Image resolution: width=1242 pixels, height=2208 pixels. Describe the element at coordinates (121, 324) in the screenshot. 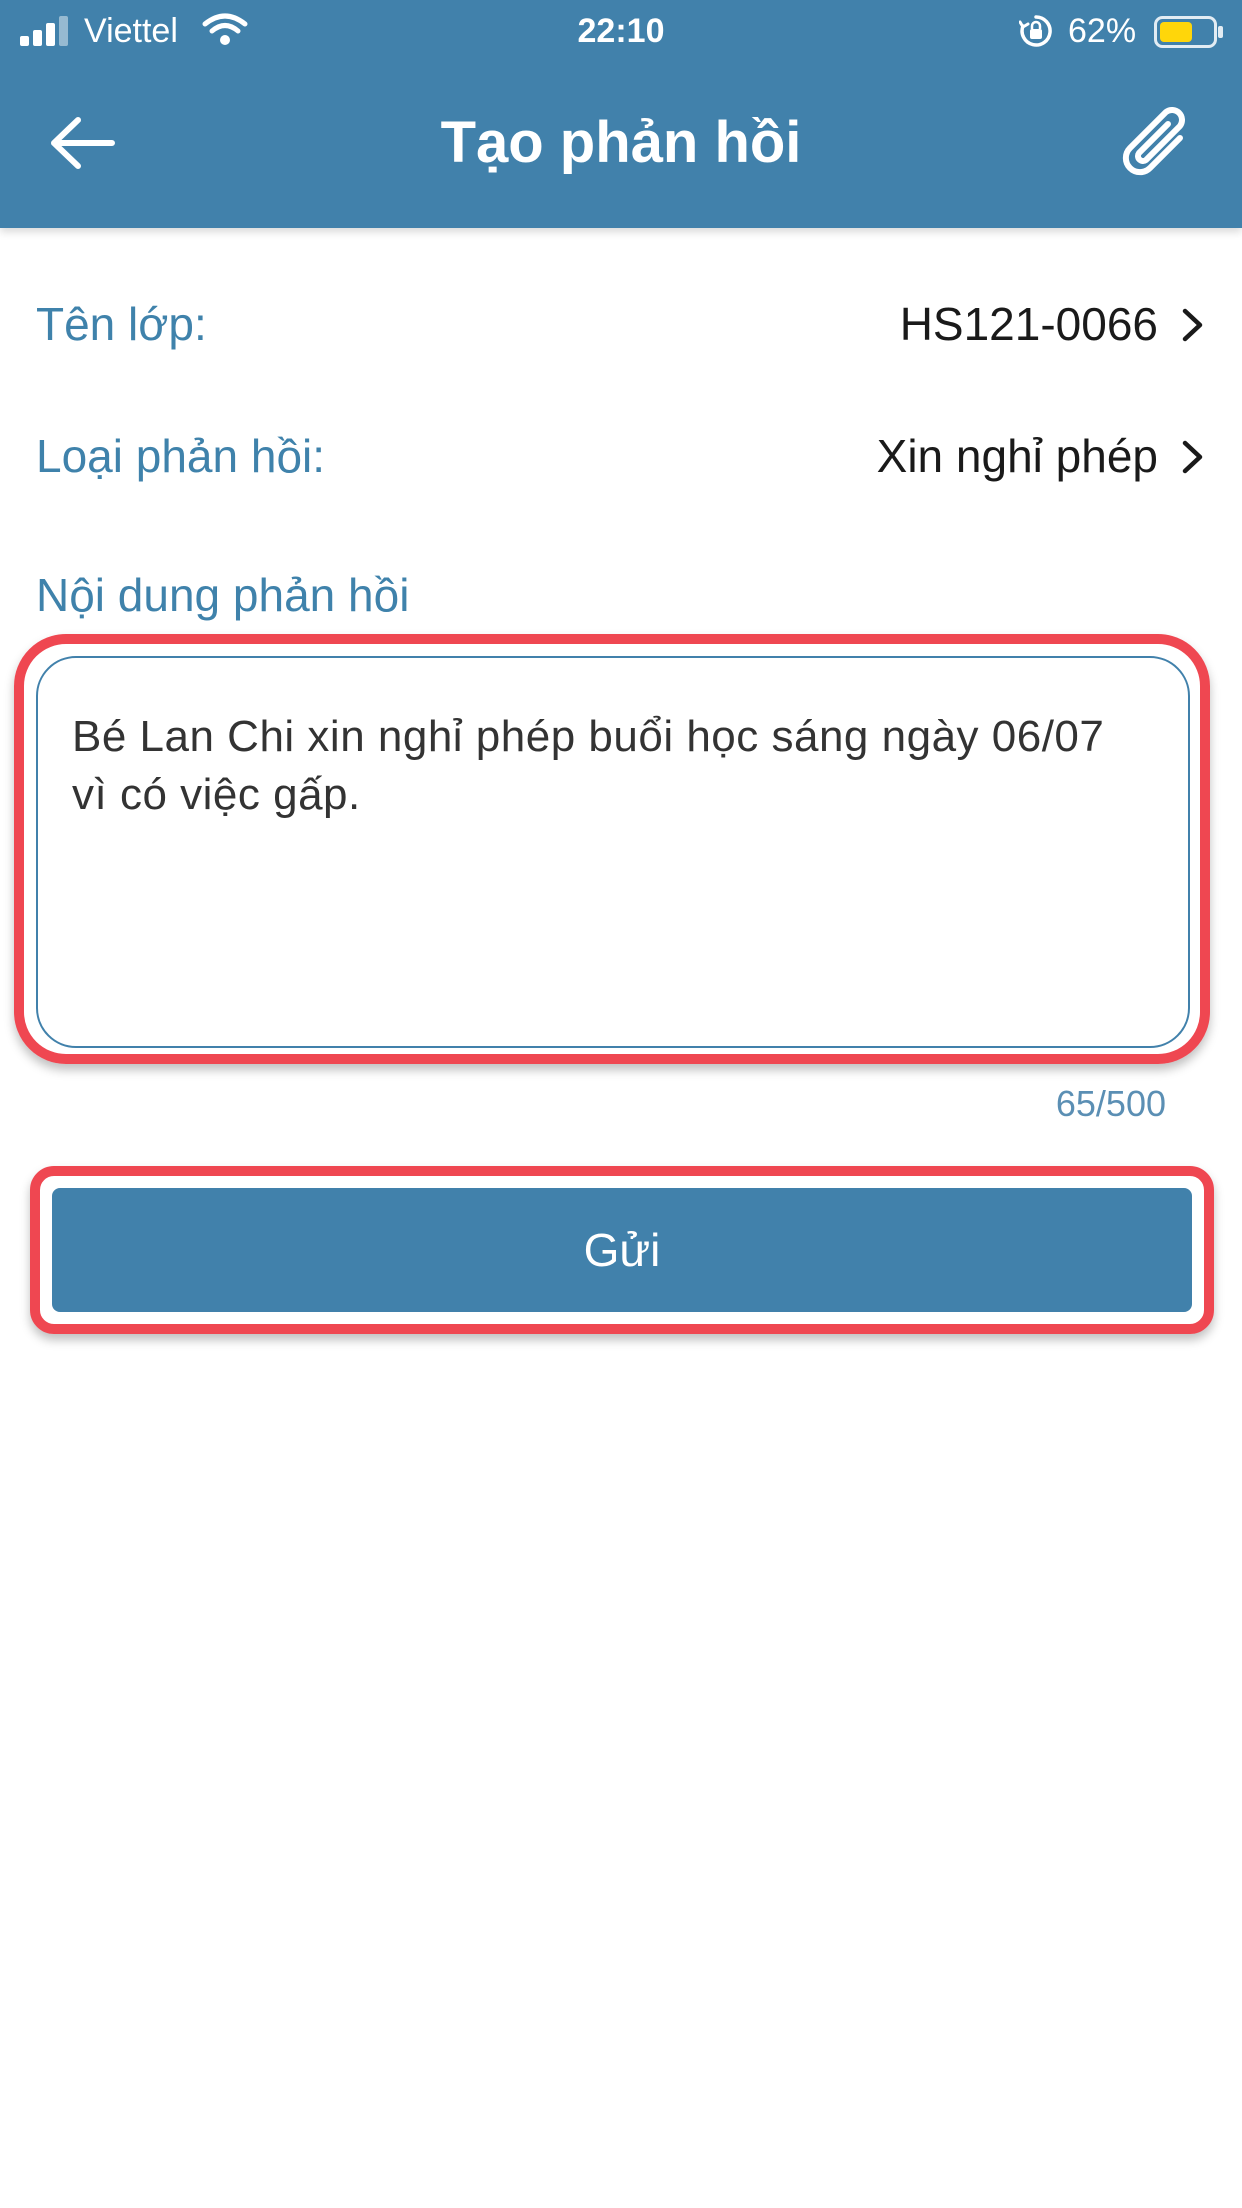

I see `class-label: Tên lớp:` at that location.